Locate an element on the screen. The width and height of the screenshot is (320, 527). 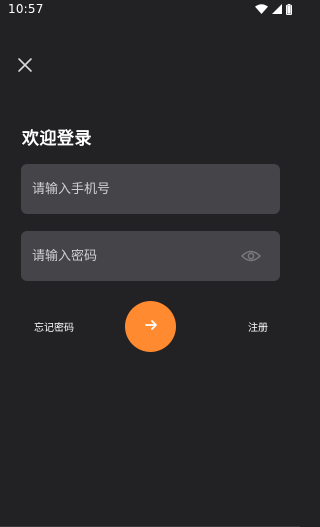
close-button is located at coordinates (25, 67).